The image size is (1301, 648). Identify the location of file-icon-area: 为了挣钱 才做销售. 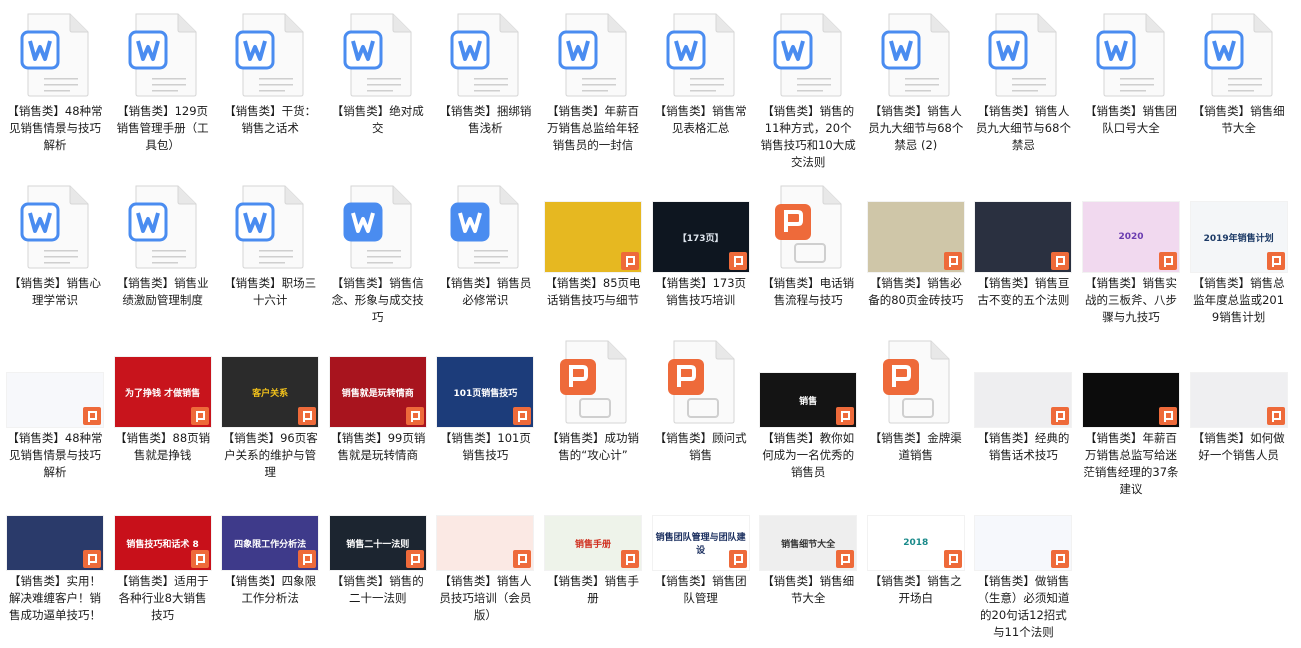
(163, 381).